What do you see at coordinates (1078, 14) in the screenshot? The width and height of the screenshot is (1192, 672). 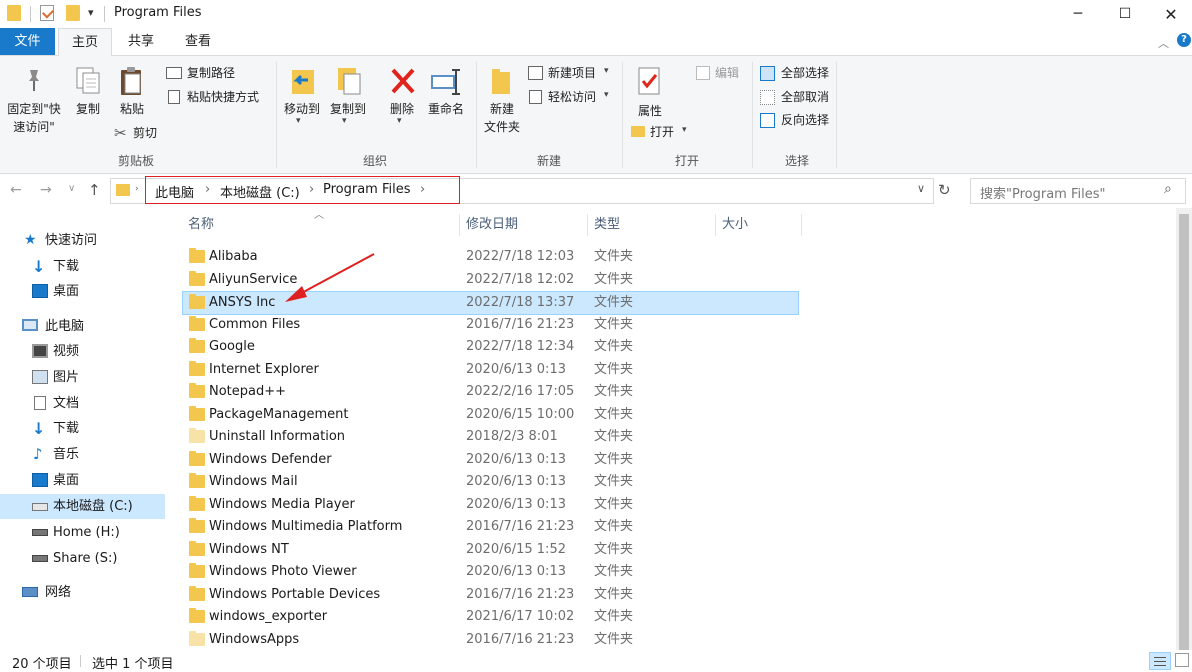 I see `minimize-button: ─` at bounding box center [1078, 14].